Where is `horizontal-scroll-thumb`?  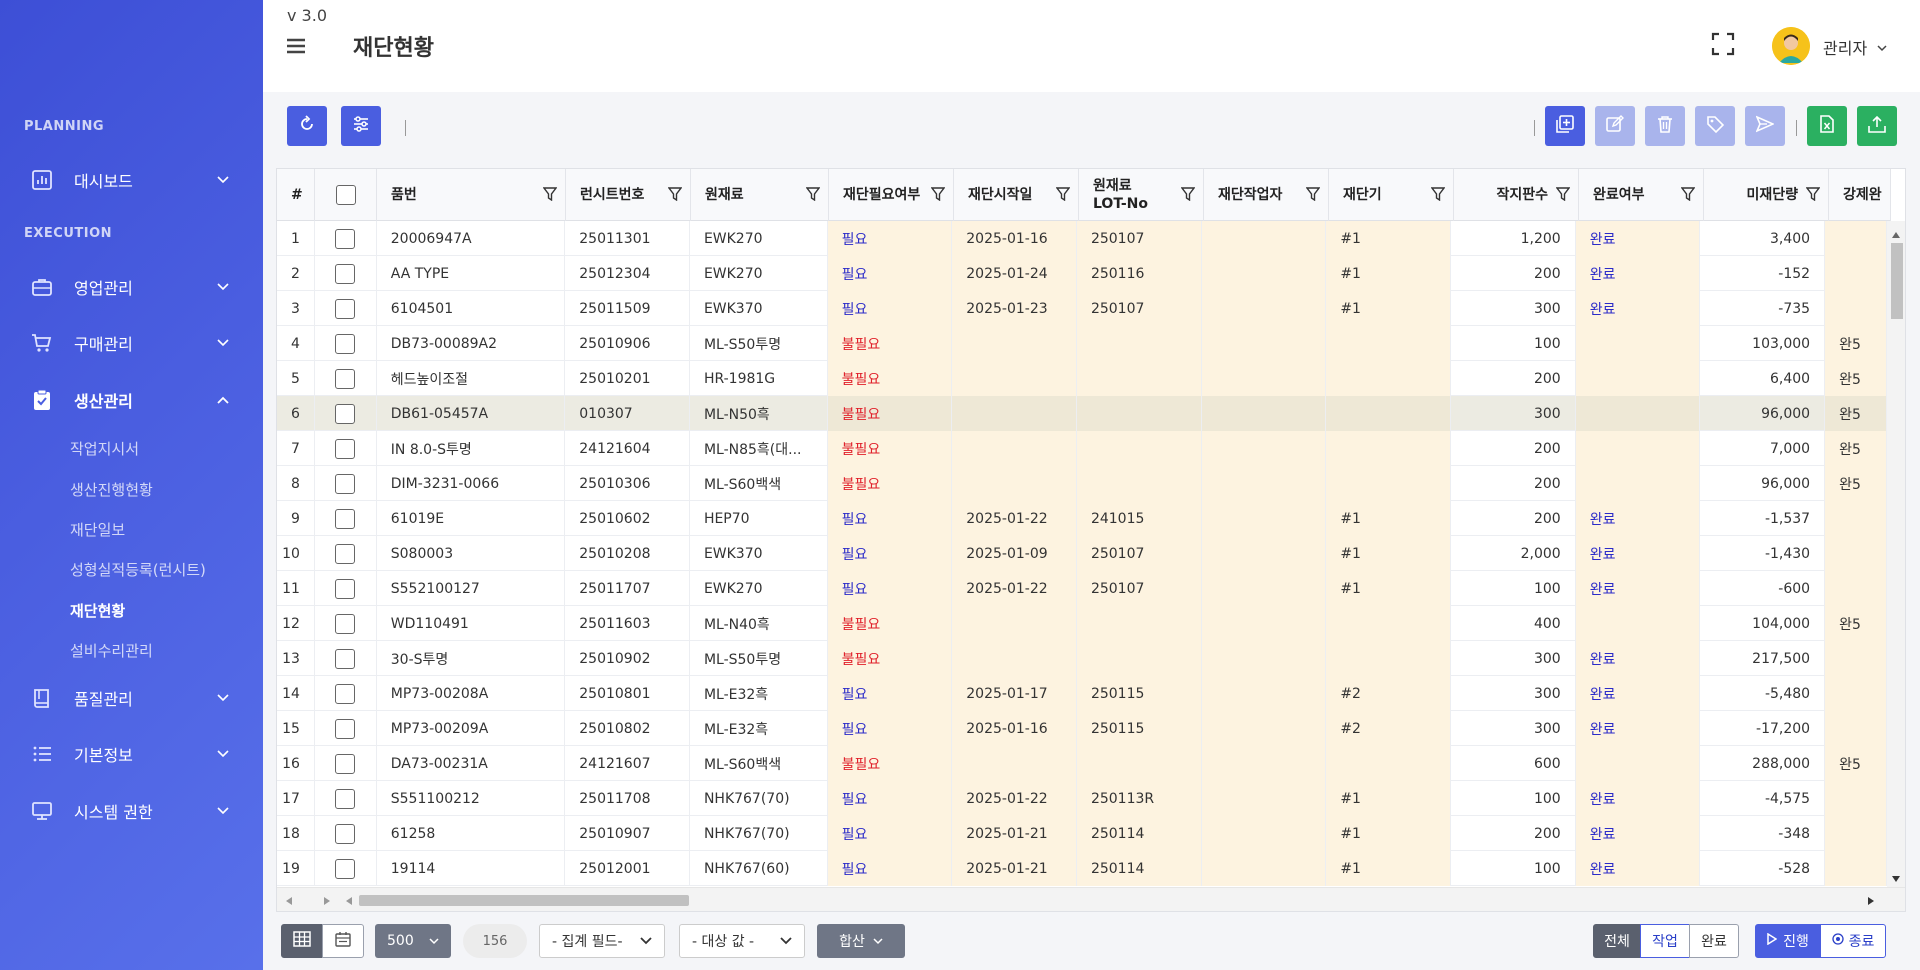
horizontal-scroll-thumb is located at coordinates (524, 900).